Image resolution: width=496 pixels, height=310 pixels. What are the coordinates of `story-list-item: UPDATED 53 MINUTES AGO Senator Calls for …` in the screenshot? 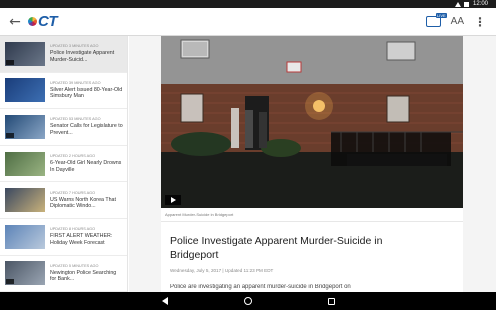 It's located at (63, 127).